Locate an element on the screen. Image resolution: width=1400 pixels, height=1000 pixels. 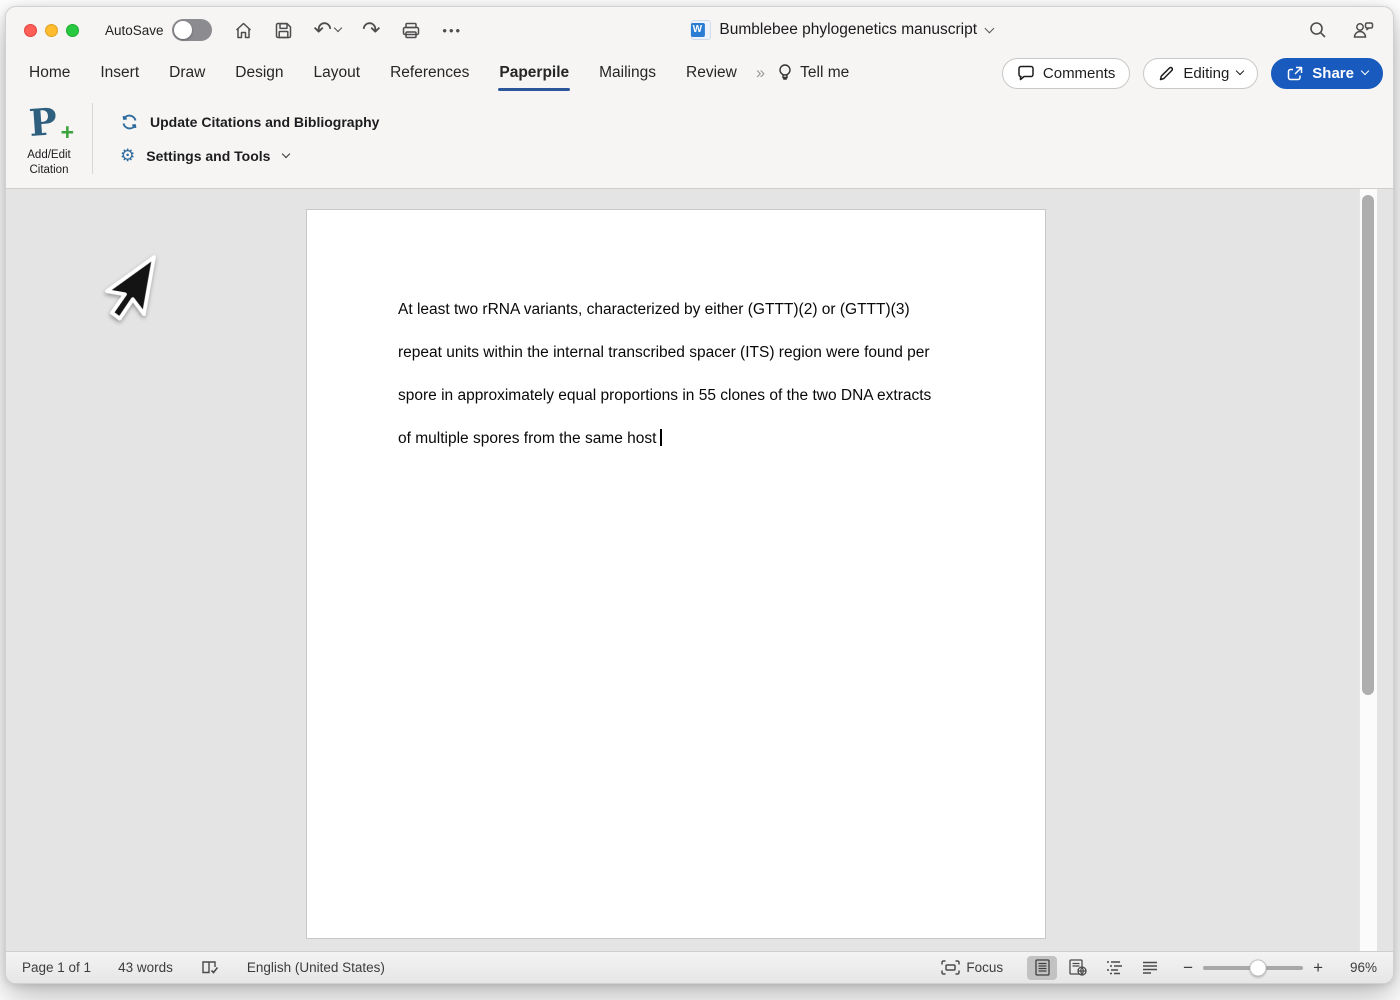
word-doc-icon: W is located at coordinates (700, 30).